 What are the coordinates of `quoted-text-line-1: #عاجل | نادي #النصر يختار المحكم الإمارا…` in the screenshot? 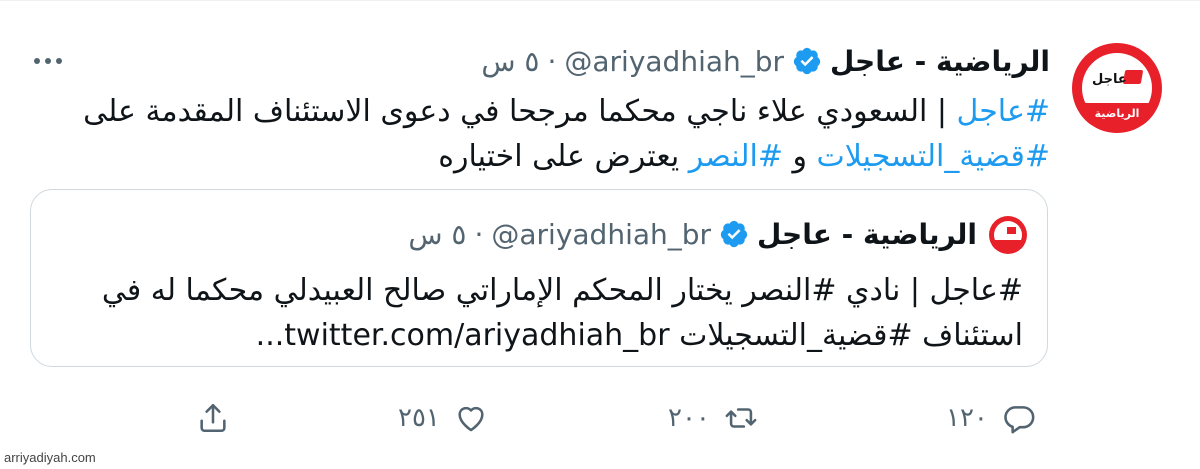 It's located at (562, 290).